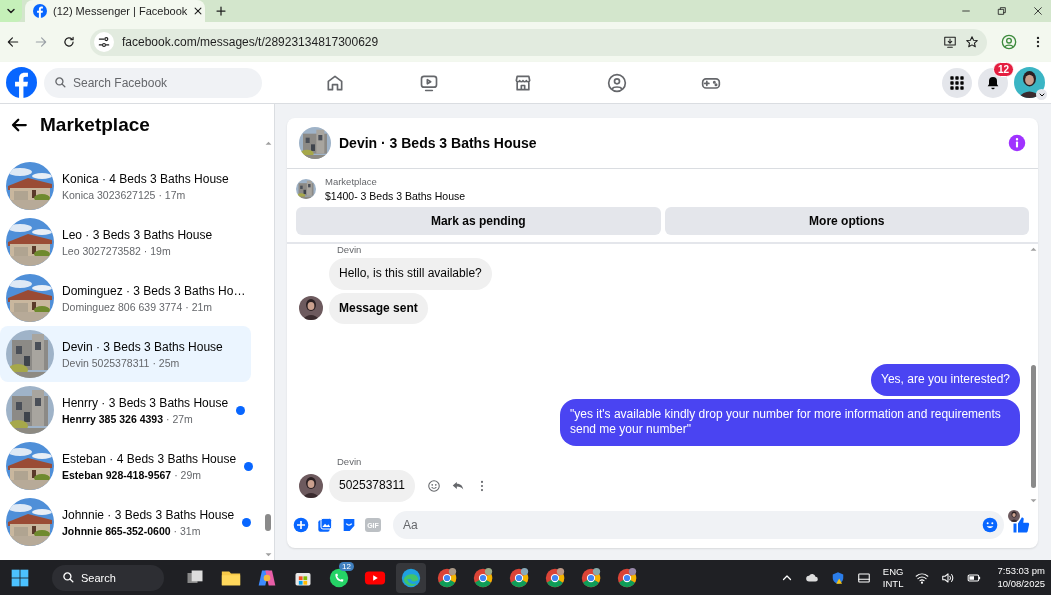  I want to click on conversation-item: Henrry · 3 Beds 3 Baths House Henrry 385 326 4393 · 27m, so click(125, 410).